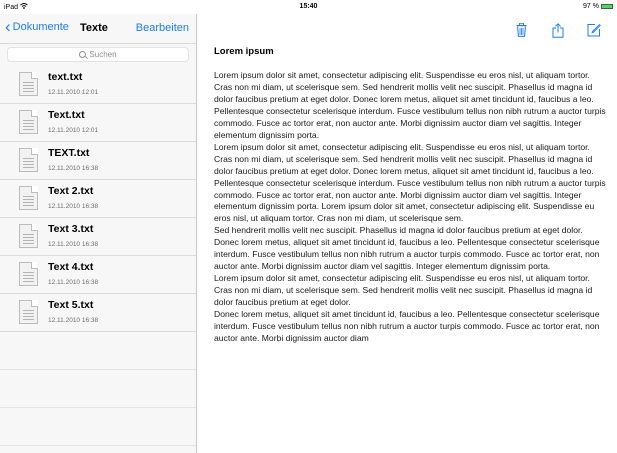 The height and width of the screenshot is (453, 617). I want to click on battery-icon, so click(607, 6).